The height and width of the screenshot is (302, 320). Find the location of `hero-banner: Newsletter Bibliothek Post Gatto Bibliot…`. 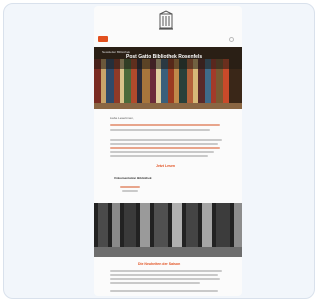

hero-banner: Newsletter Bibliothek Post Gatto Bibliot… is located at coordinates (168, 78).